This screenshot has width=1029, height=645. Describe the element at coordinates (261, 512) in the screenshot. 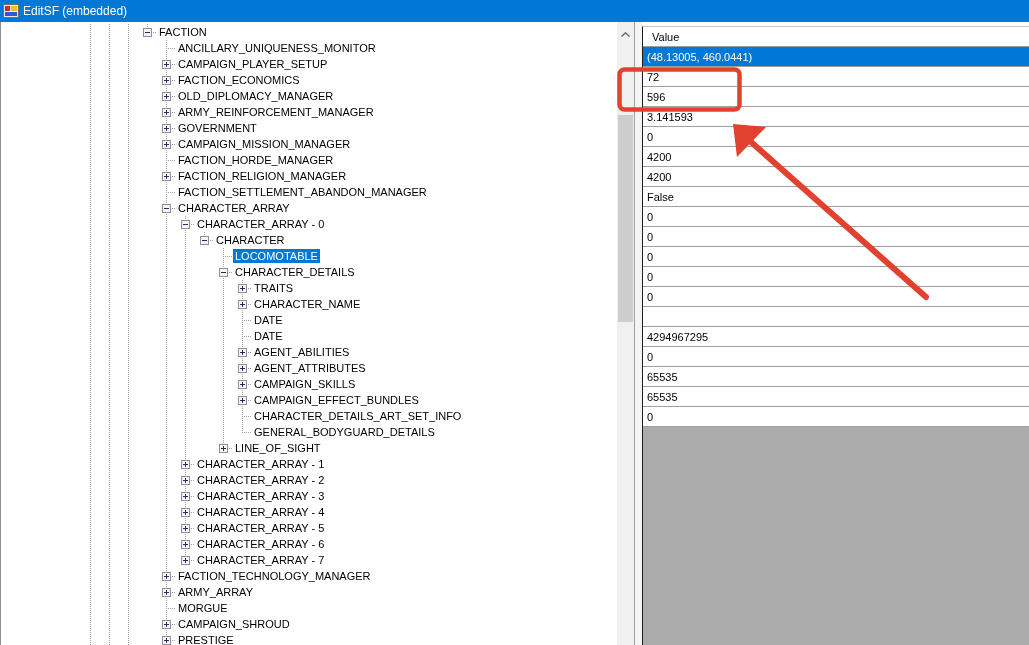

I see `tree-item: CHARACTER_ARRAY - 4` at that location.